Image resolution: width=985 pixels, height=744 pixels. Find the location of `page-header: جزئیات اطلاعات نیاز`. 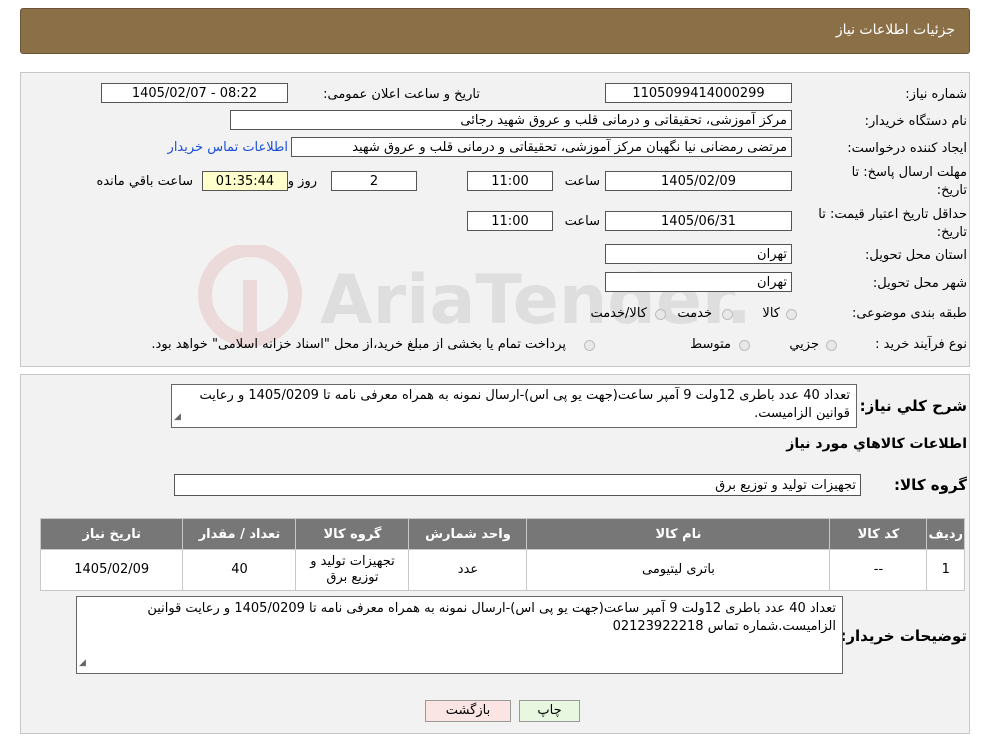

page-header: جزئیات اطلاعات نیاز is located at coordinates (495, 31).